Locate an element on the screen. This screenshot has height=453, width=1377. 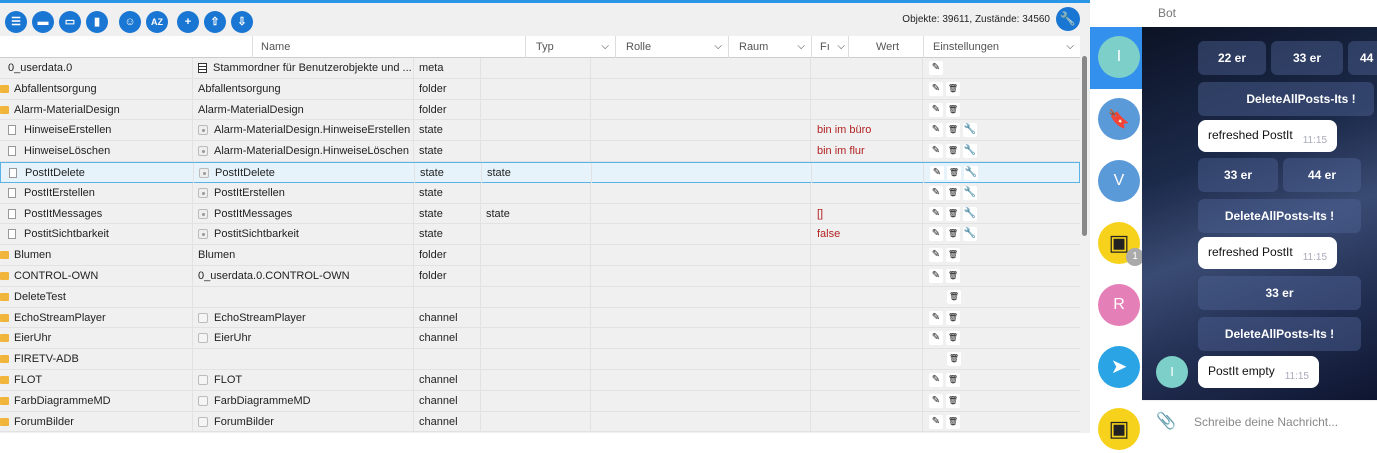
table-row: DeleteTest 🗑 is located at coordinates (540, 297).